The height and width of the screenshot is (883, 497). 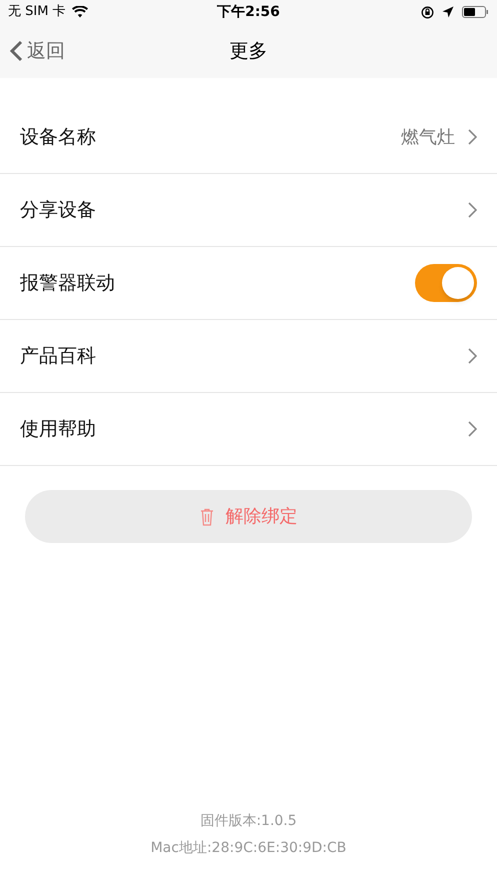 What do you see at coordinates (249, 51) in the screenshot?
I see `page-title: 更多` at bounding box center [249, 51].